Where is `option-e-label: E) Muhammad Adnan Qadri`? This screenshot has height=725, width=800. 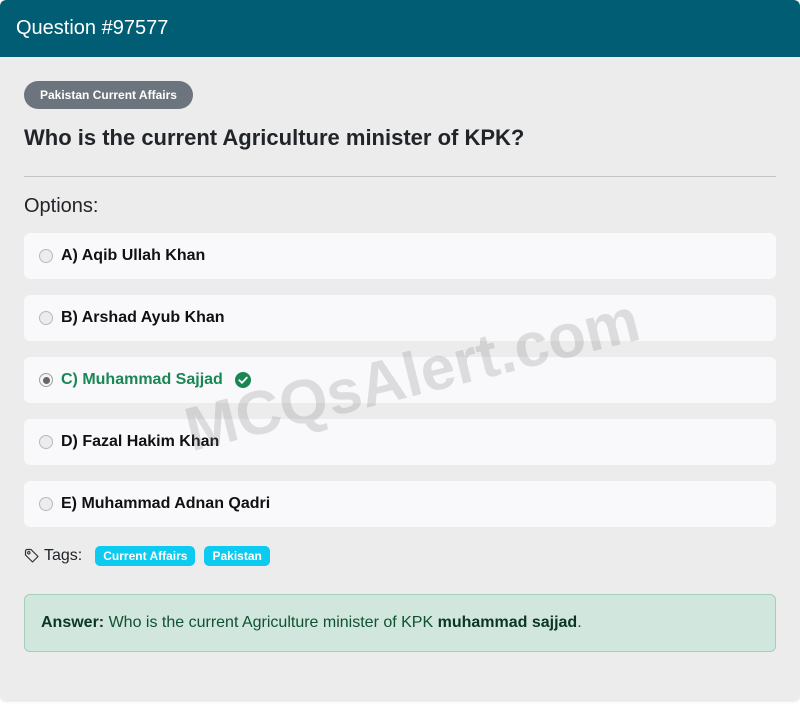 option-e-label: E) Muhammad Adnan Qadri is located at coordinates (166, 503).